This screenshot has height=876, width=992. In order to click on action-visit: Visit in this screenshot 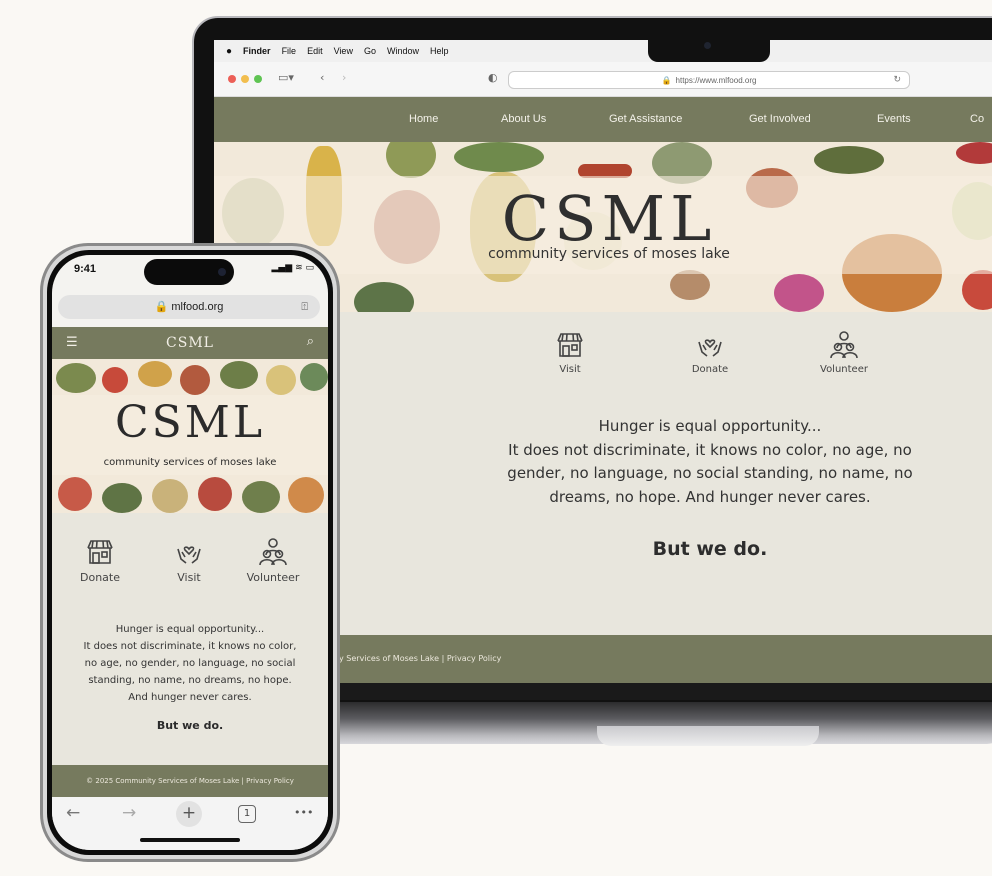, I will do `click(570, 352)`.